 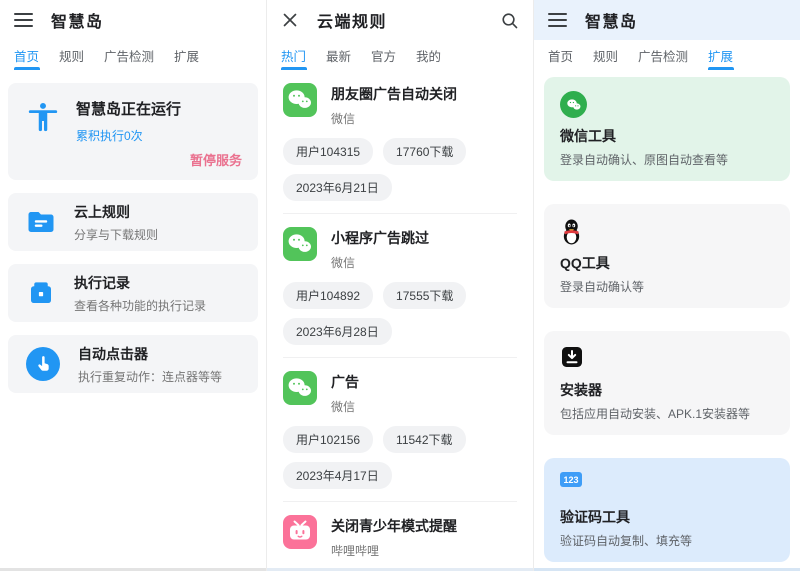 What do you see at coordinates (128, 135) in the screenshot?
I see `execution-count-link: 累积执行0次` at bounding box center [128, 135].